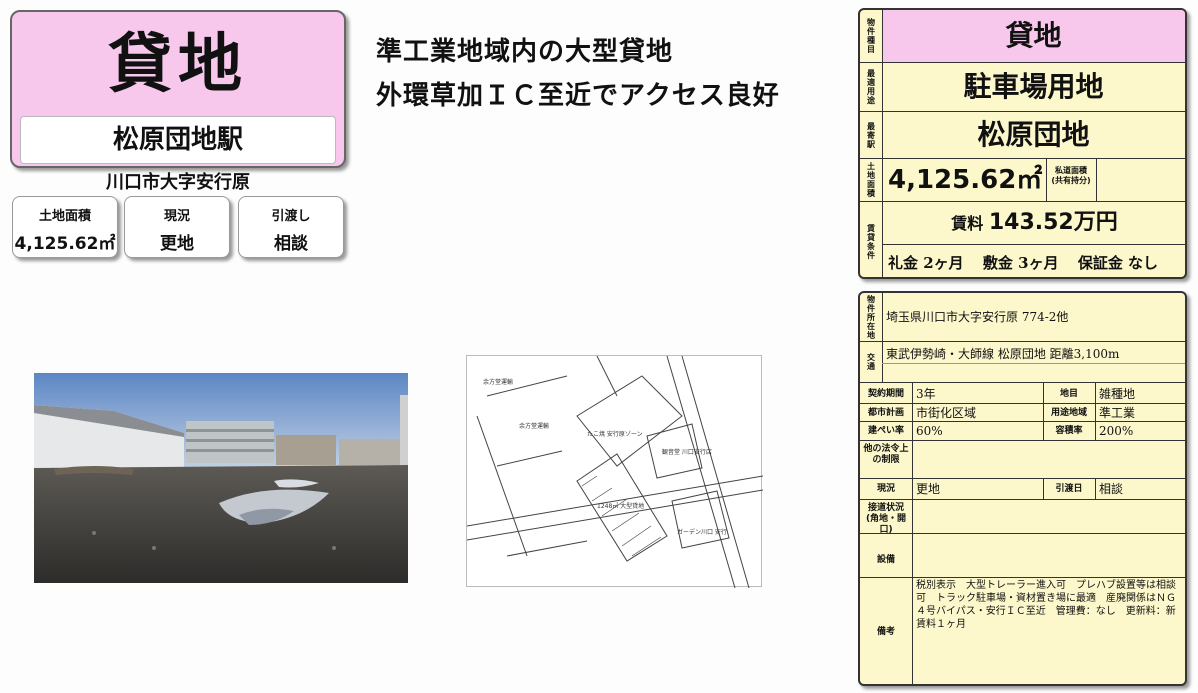 The image size is (1198, 693). Describe the element at coordinates (965, 180) in the screenshot. I see `area-value: 4,125.62㎡` at that location.